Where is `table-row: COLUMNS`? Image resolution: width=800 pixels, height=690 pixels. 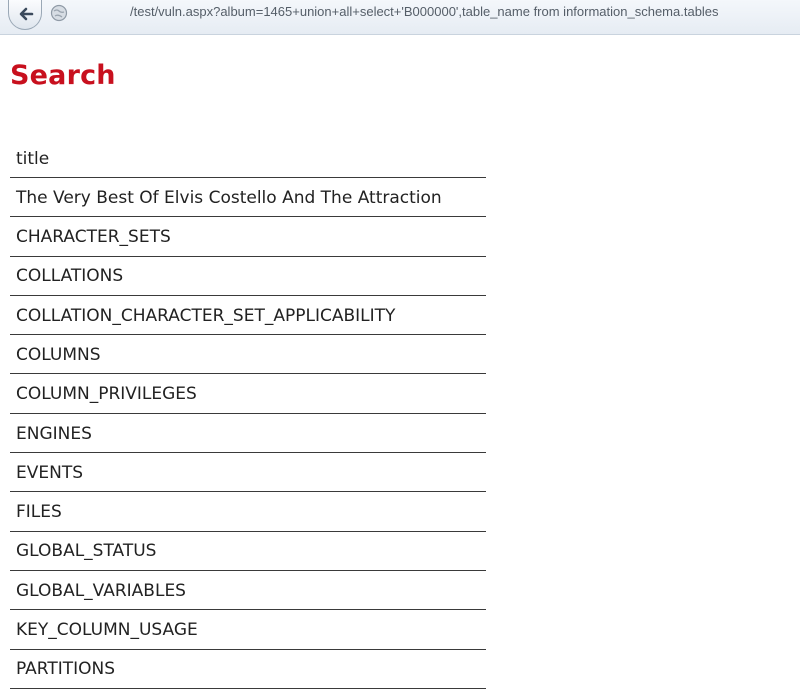
table-row: COLUMNS is located at coordinates (248, 355).